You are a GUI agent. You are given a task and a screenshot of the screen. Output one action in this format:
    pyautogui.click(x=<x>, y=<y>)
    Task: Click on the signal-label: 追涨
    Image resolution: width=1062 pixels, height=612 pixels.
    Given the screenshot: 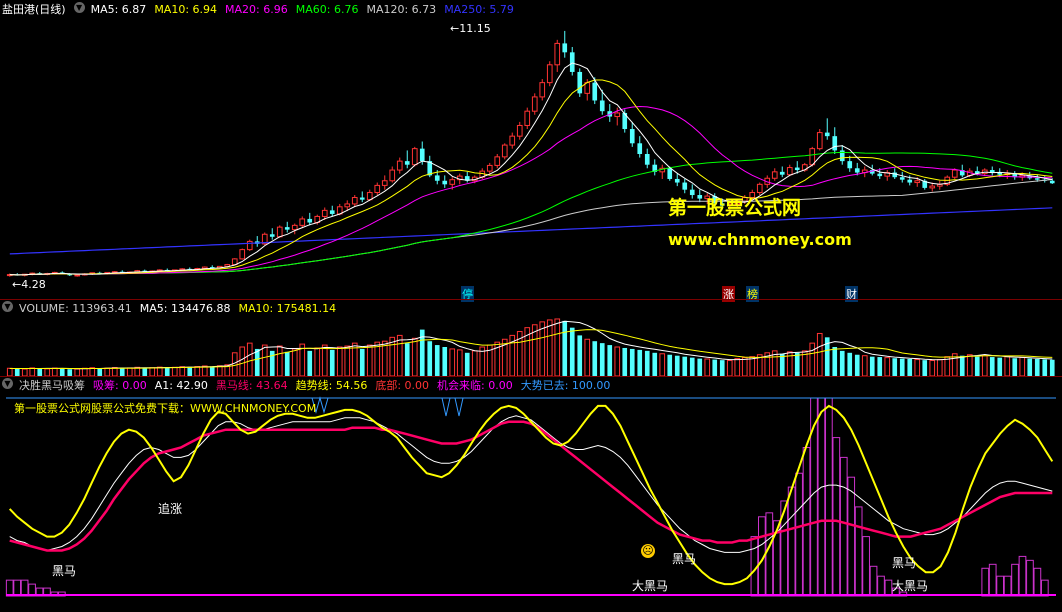 What is the action you would take?
    pyautogui.click(x=170, y=509)
    